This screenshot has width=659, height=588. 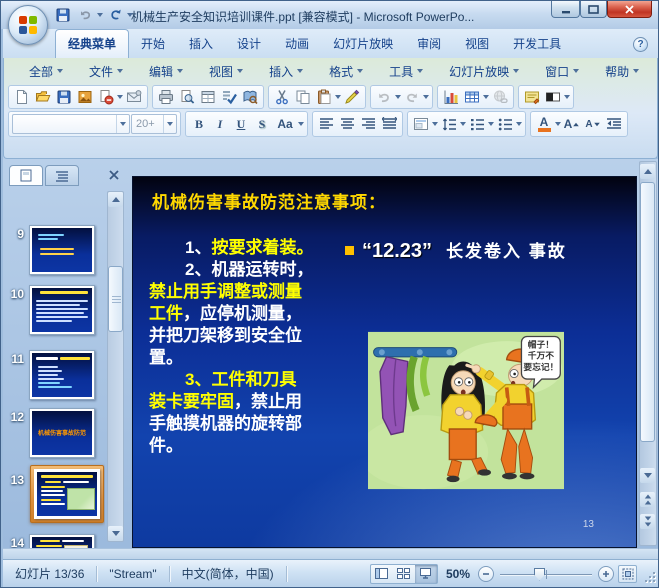 I want to click on cut-button, so click(x=282, y=97).